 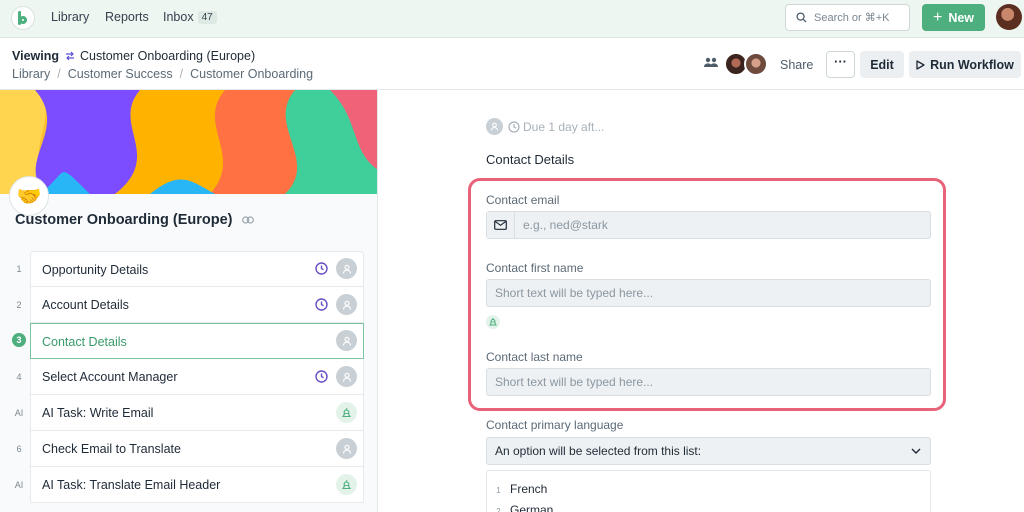 I want to click on plus-icon: +, so click(x=937, y=17).